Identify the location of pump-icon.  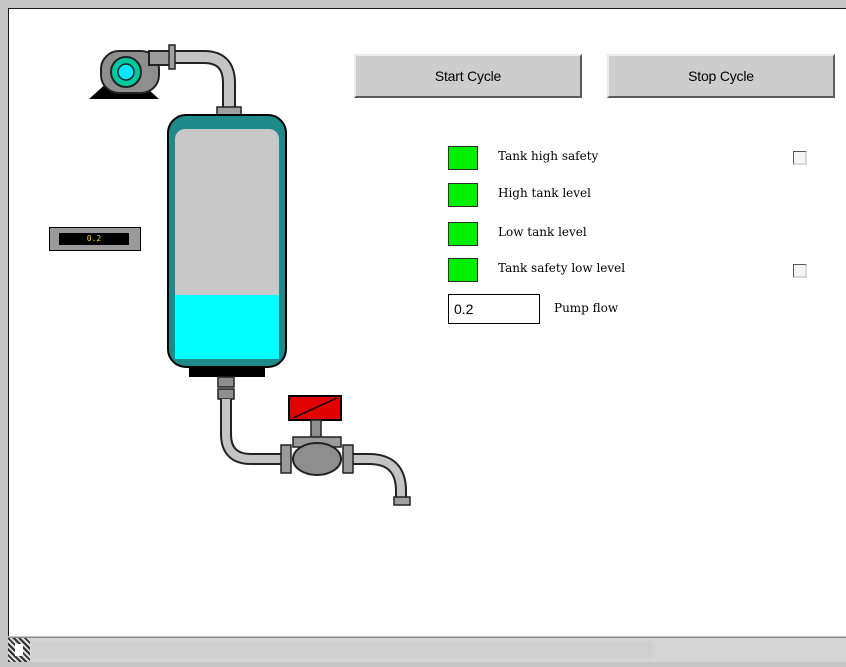
(131, 74).